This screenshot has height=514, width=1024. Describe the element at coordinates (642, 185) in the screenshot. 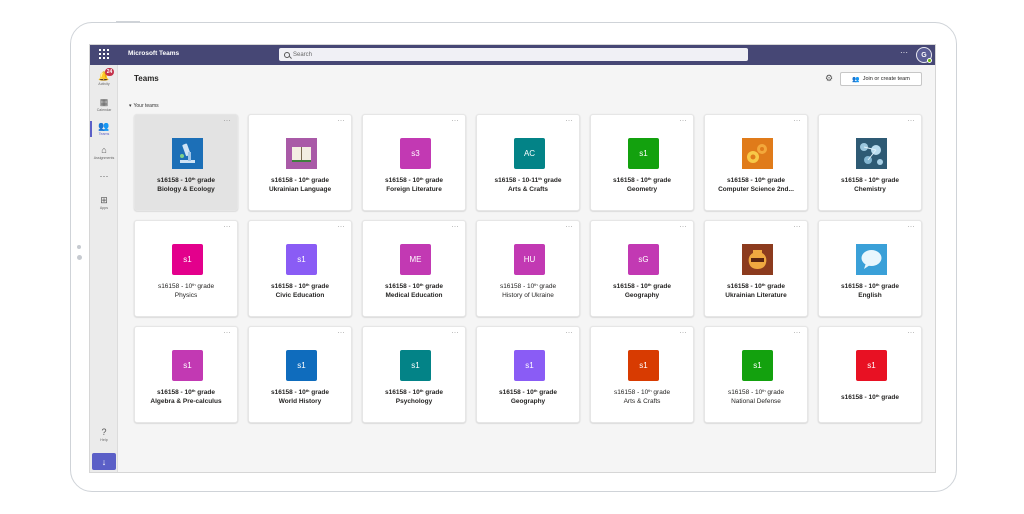

I see `team-name: s16158 - 10th grade Geometry` at that location.